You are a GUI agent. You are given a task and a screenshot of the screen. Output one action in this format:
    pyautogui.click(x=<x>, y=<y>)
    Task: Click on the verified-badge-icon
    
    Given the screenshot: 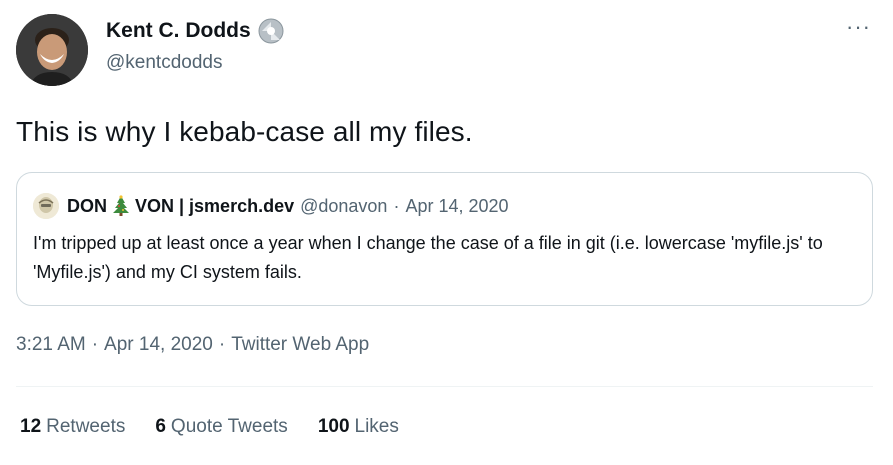 What is the action you would take?
    pyautogui.click(x=271, y=31)
    